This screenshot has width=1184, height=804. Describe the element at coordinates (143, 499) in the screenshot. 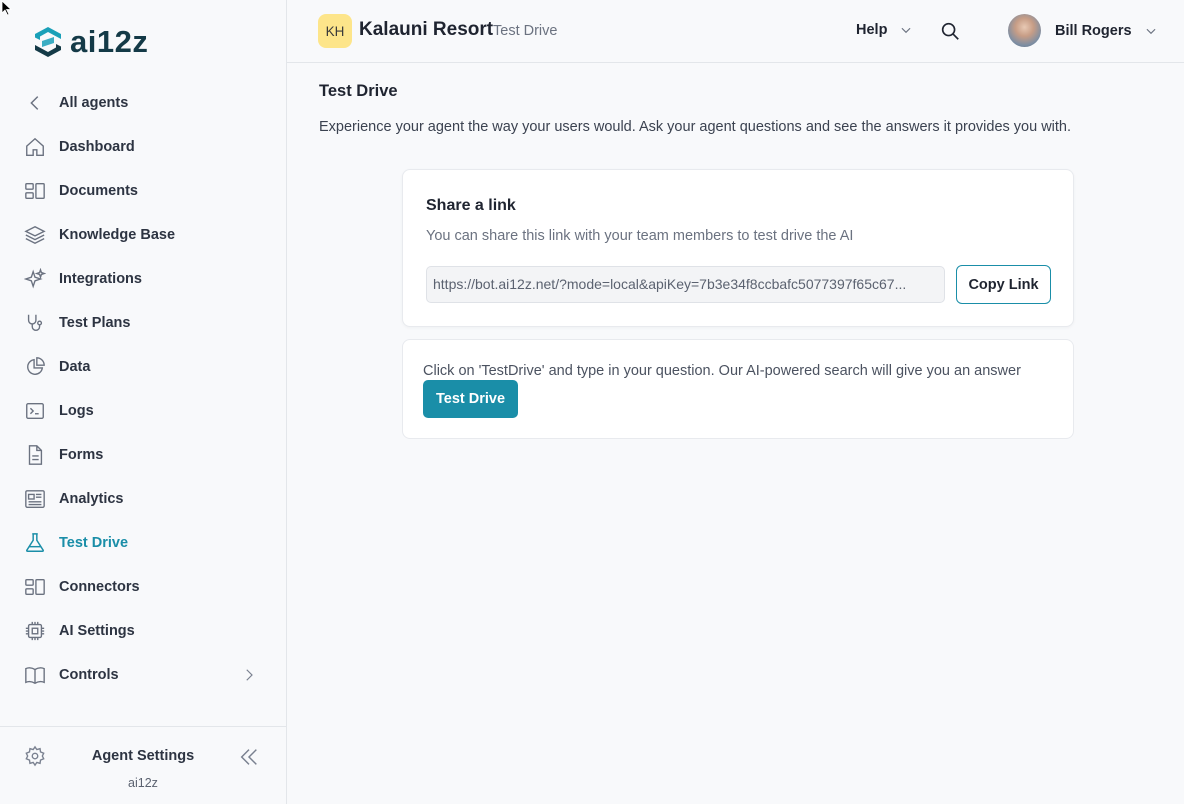

I see `sidebar-item-analytics: Analytics` at that location.